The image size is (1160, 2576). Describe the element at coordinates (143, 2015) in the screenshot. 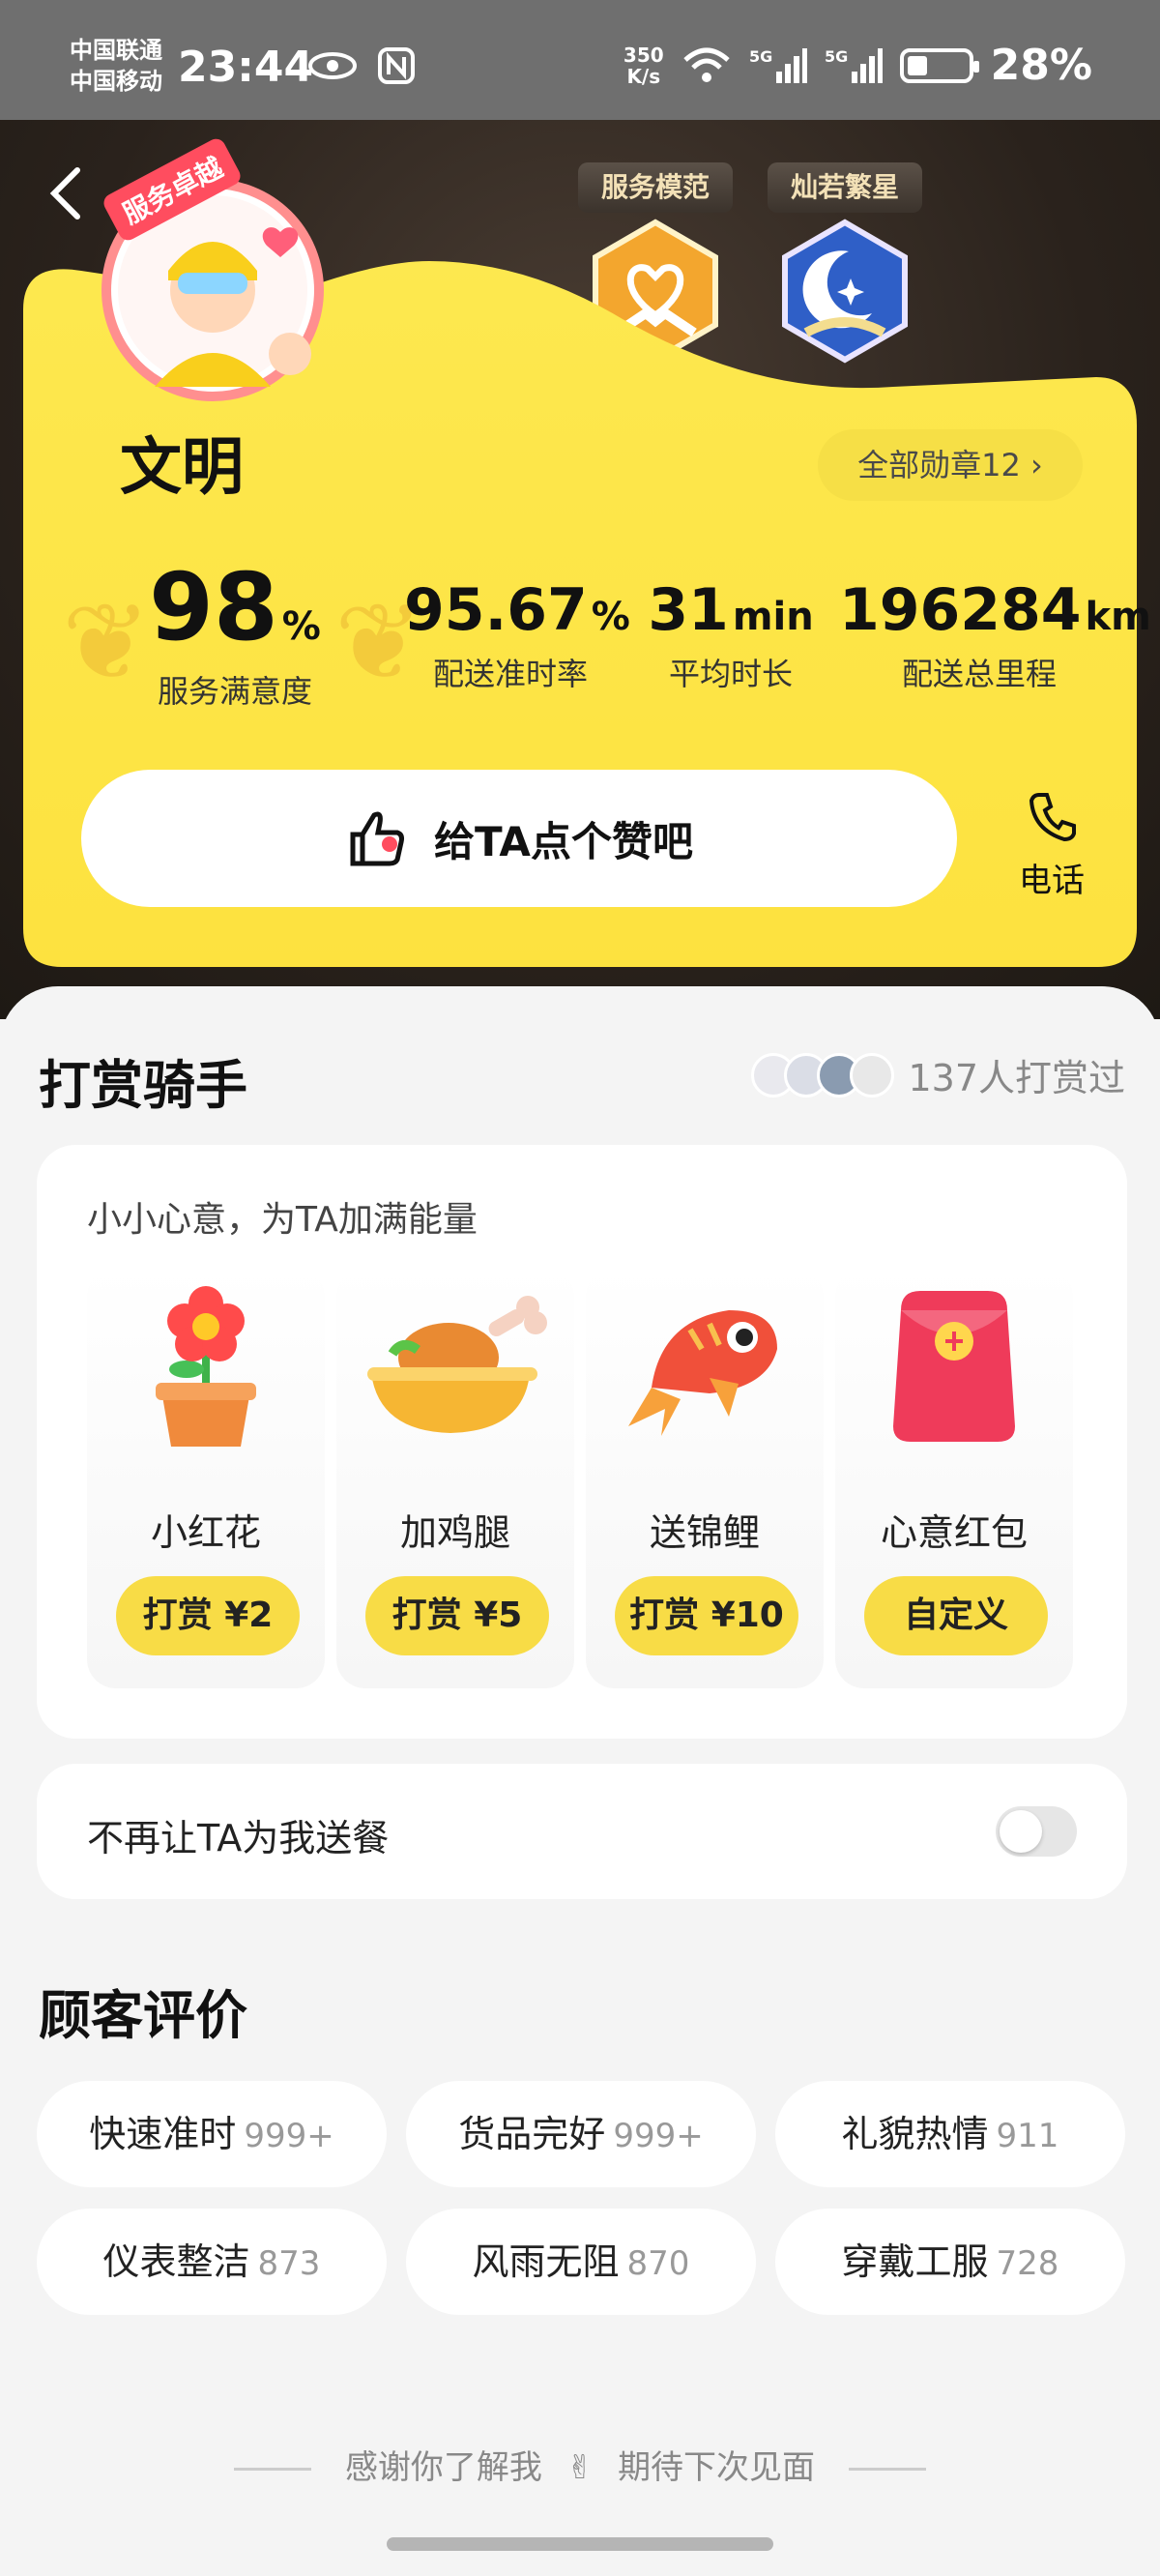

I see `reviews-section-title: 顾客评价` at that location.